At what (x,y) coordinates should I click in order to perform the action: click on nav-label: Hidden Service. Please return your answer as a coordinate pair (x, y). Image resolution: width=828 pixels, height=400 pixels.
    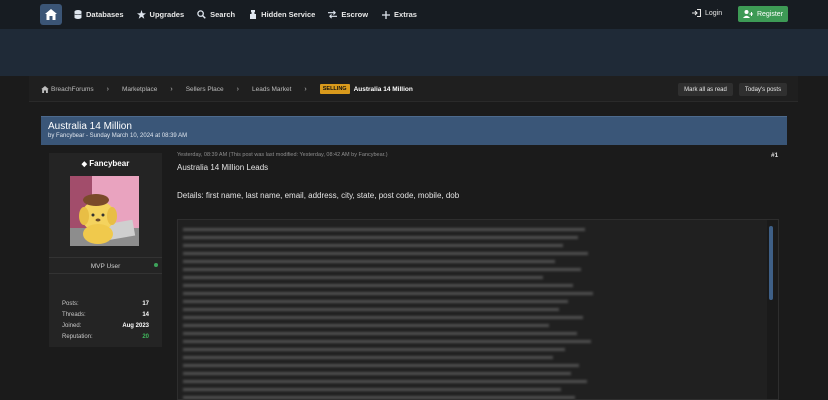
    Looking at the image, I should click on (288, 14).